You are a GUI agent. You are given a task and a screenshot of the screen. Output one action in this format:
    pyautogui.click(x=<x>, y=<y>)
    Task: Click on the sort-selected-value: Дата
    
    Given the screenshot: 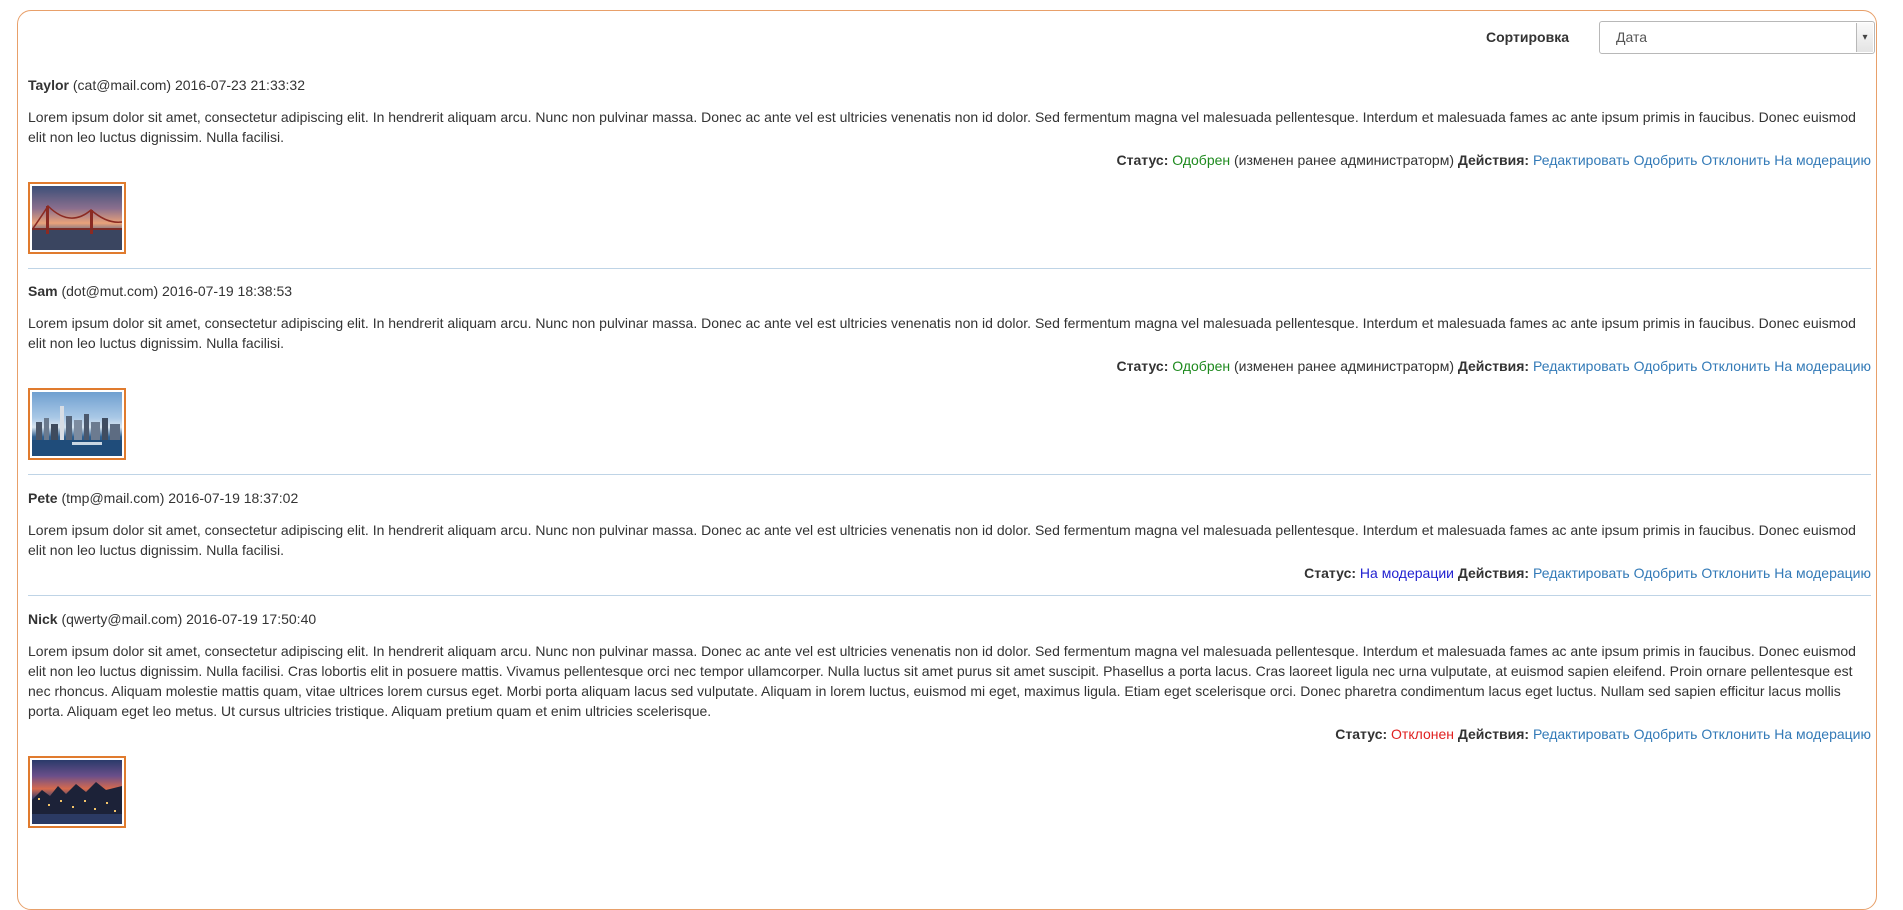 What is the action you would take?
    pyautogui.click(x=1632, y=37)
    